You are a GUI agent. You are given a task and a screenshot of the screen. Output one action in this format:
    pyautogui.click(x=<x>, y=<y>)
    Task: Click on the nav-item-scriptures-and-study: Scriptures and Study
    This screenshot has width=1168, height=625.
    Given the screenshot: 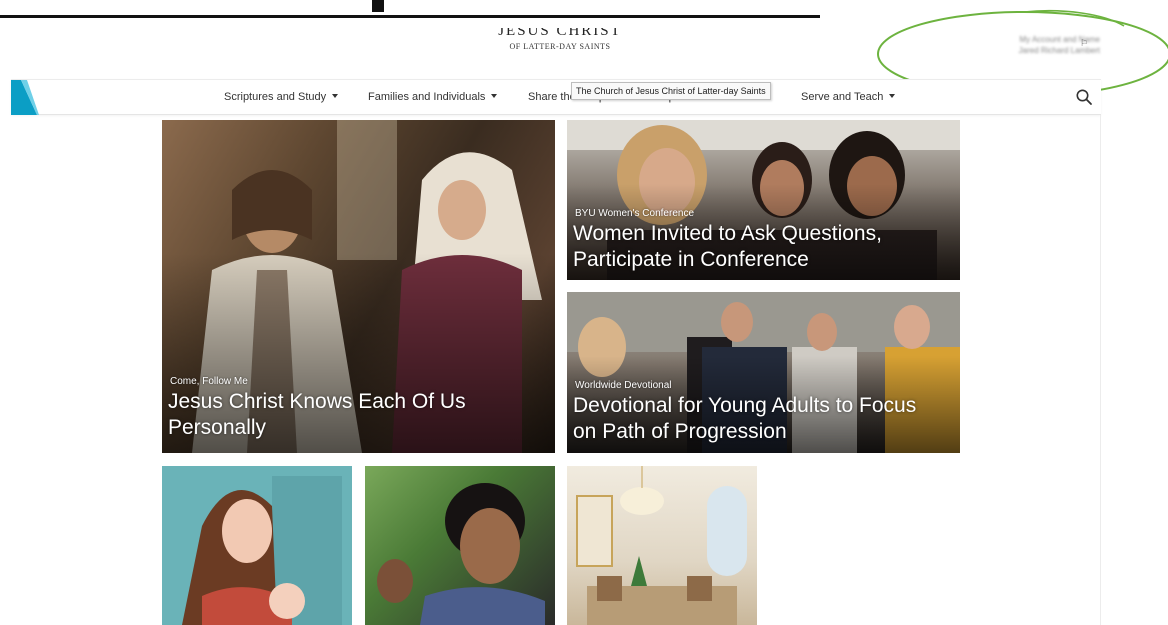 What is the action you would take?
    pyautogui.click(x=281, y=97)
    